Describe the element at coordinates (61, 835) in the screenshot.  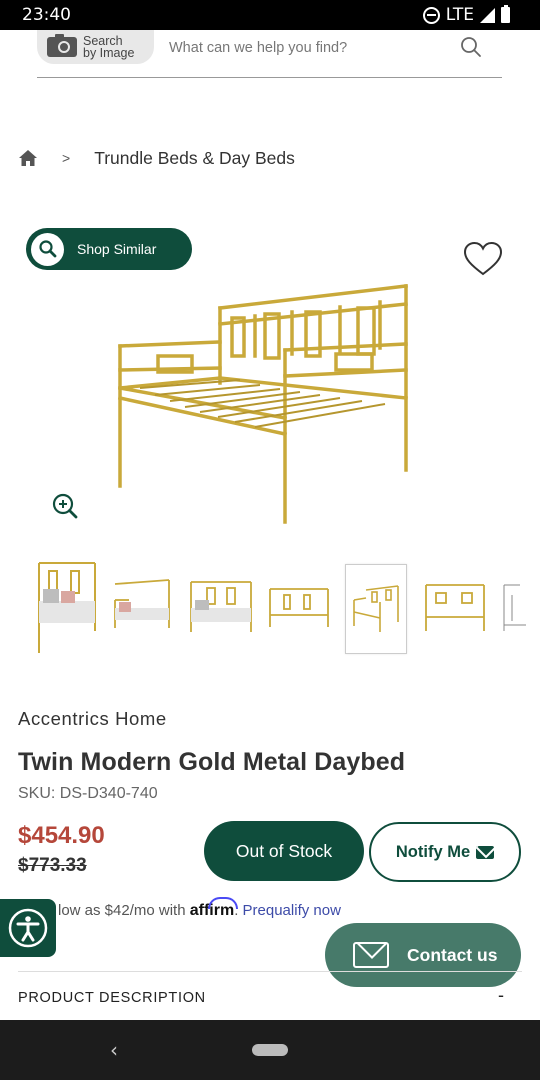
I see `sale-price: $454.90` at that location.